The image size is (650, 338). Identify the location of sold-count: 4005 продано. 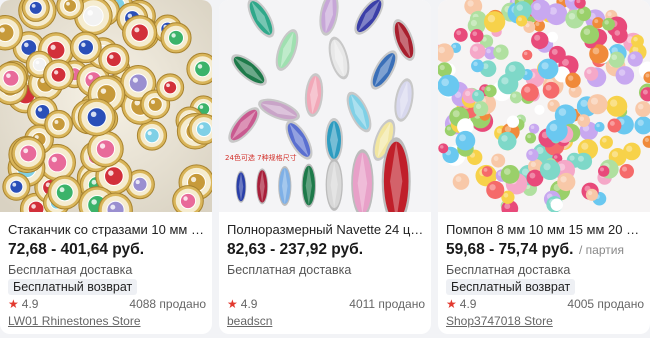
(605, 304).